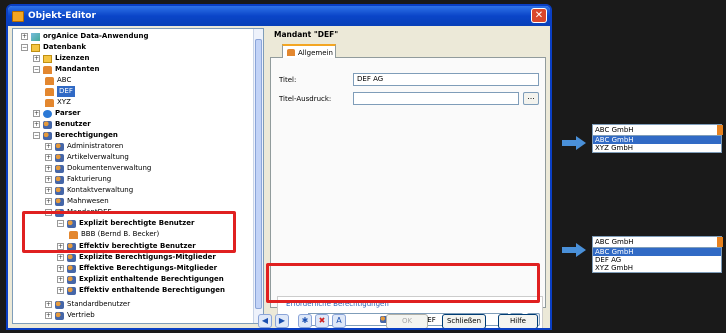 Image resolution: width=726 pixels, height=333 pixels. I want to click on tree-scrollbar, so click(258, 176).